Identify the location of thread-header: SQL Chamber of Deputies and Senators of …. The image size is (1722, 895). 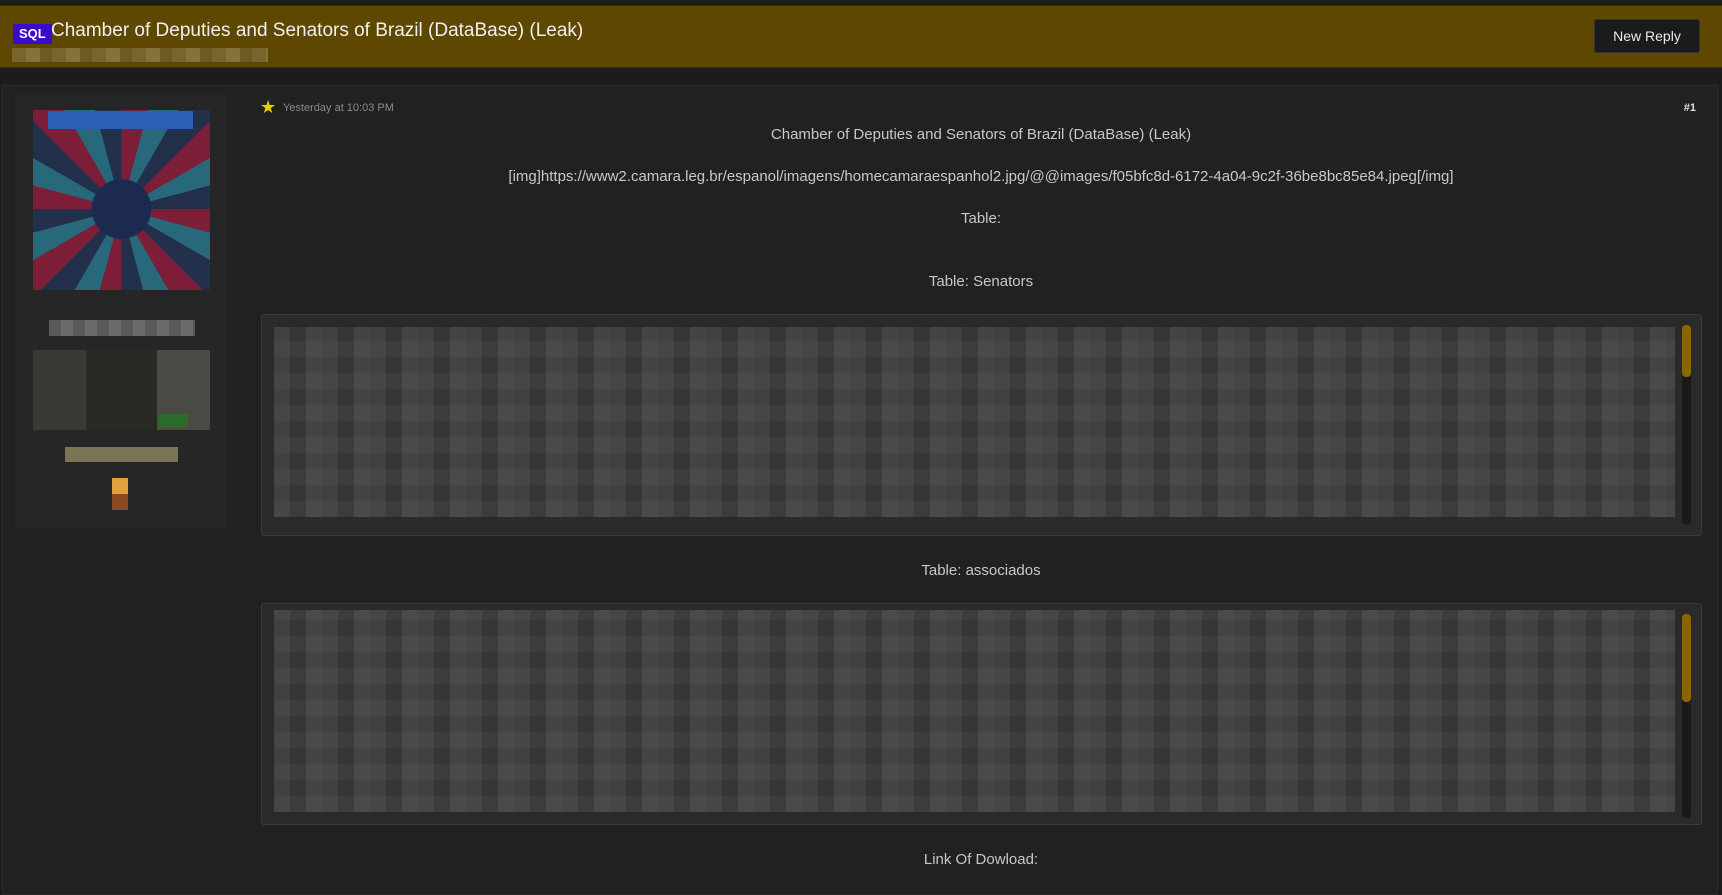
(861, 36).